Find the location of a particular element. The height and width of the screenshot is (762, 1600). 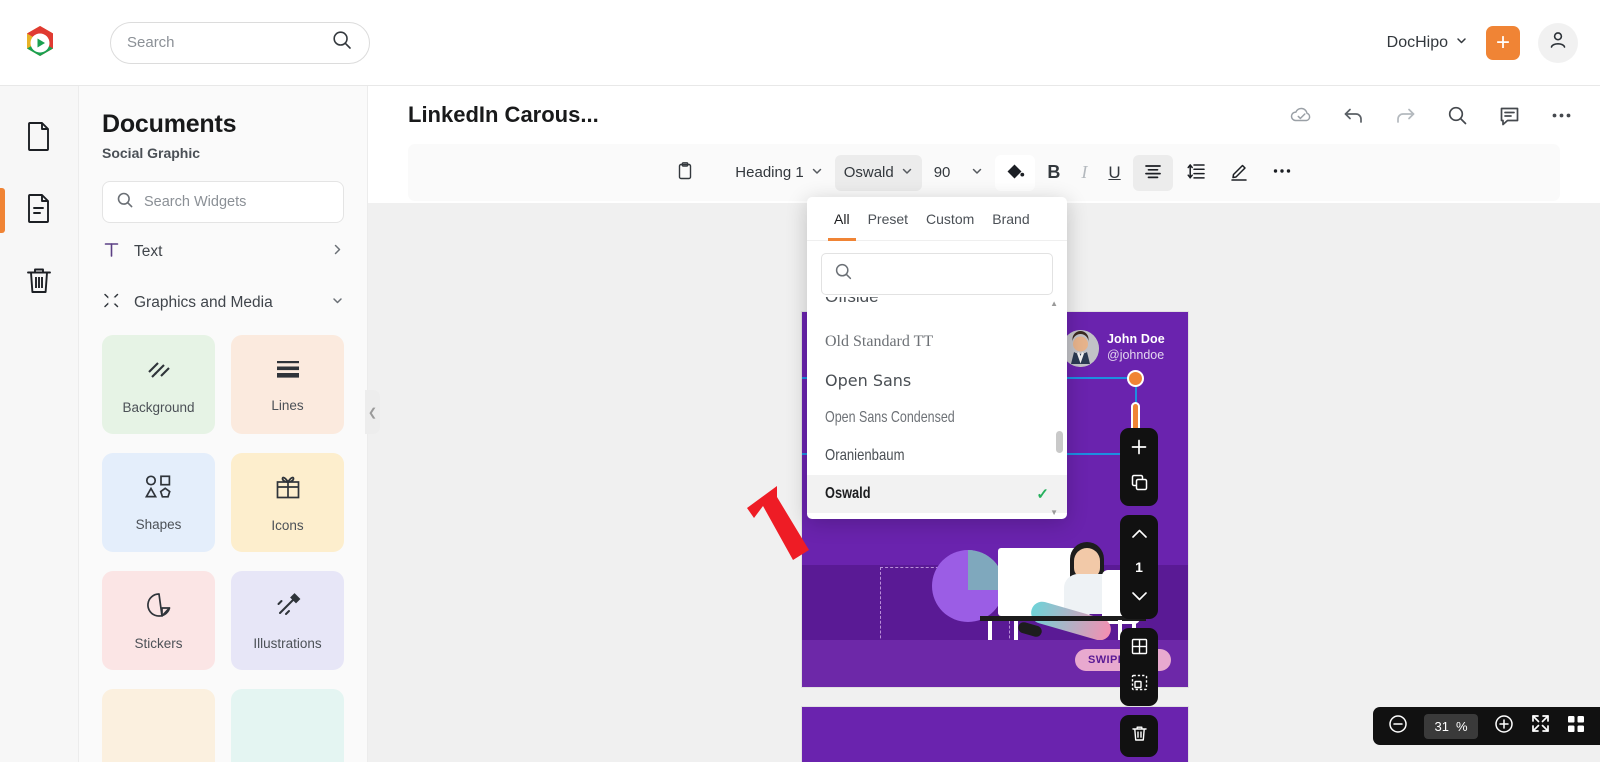

redo-arrow-icon is located at coordinates (1405, 115).